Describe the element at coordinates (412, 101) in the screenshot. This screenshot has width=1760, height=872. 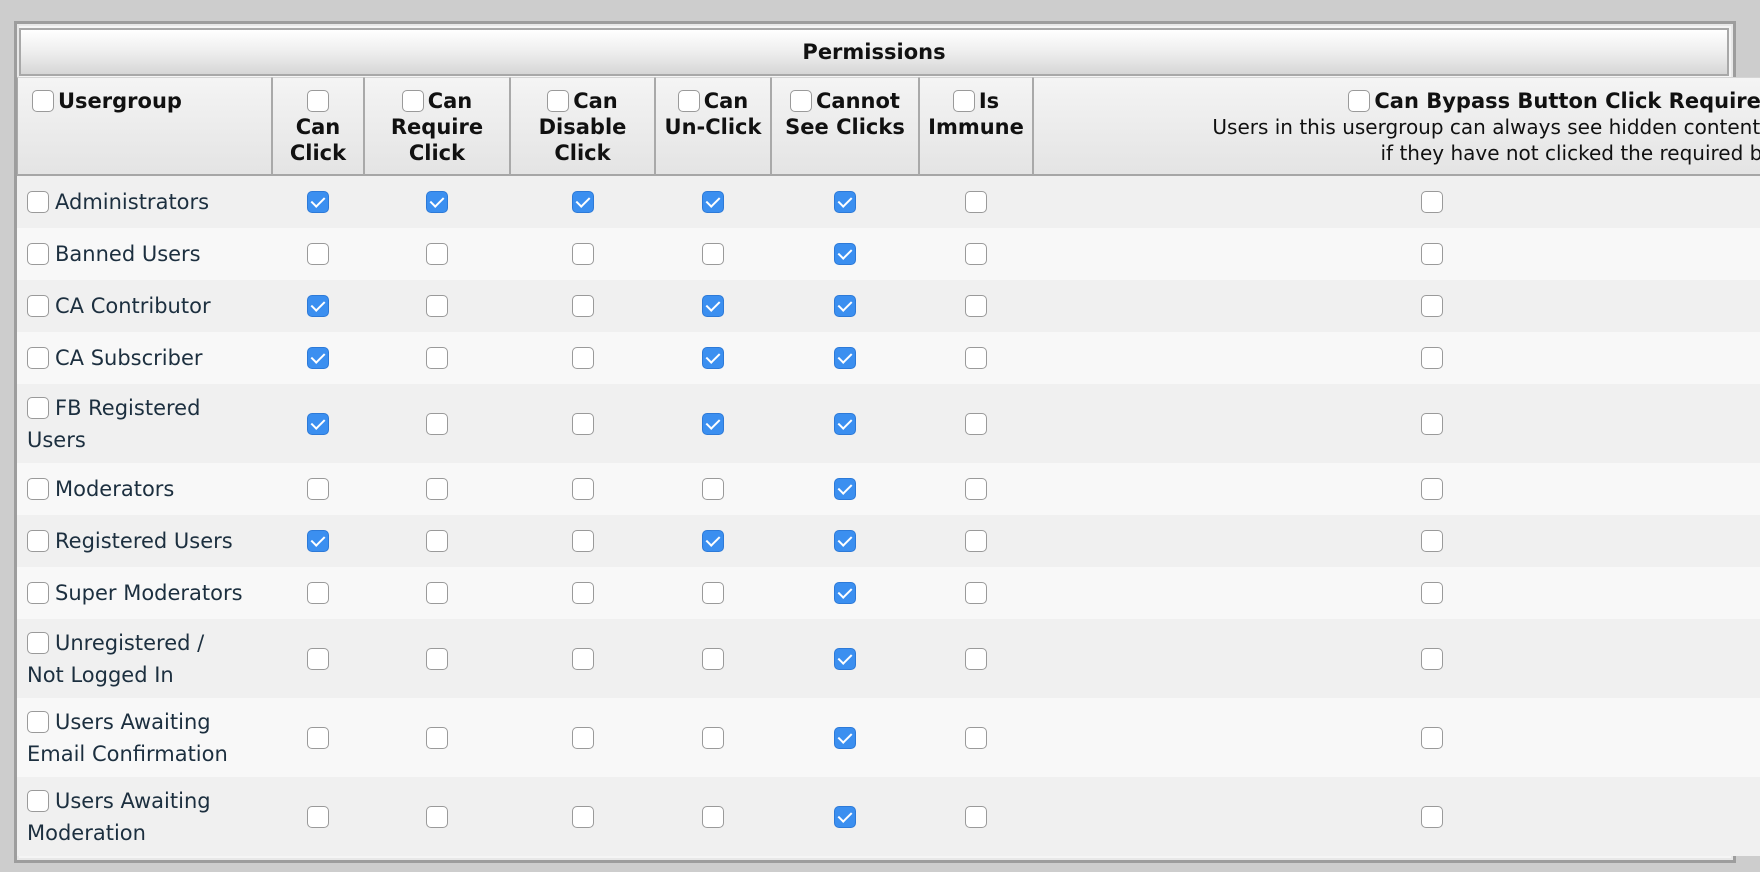
I see `can-require-click-all-checkbox` at that location.